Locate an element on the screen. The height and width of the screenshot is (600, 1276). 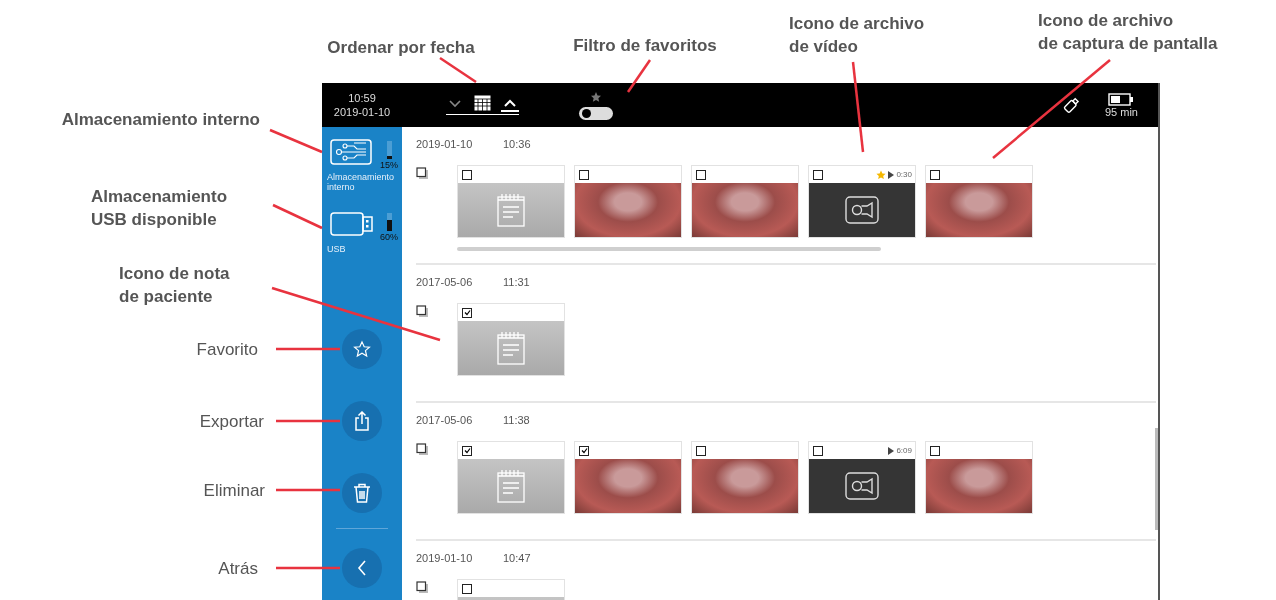
caret-up-icon is located at coordinates (510, 103).